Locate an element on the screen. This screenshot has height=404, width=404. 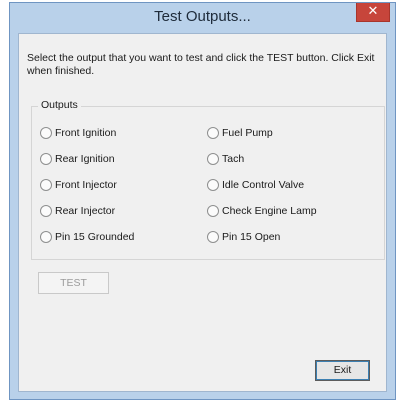
radio-label: Idle Control Valve is located at coordinates (263, 185).